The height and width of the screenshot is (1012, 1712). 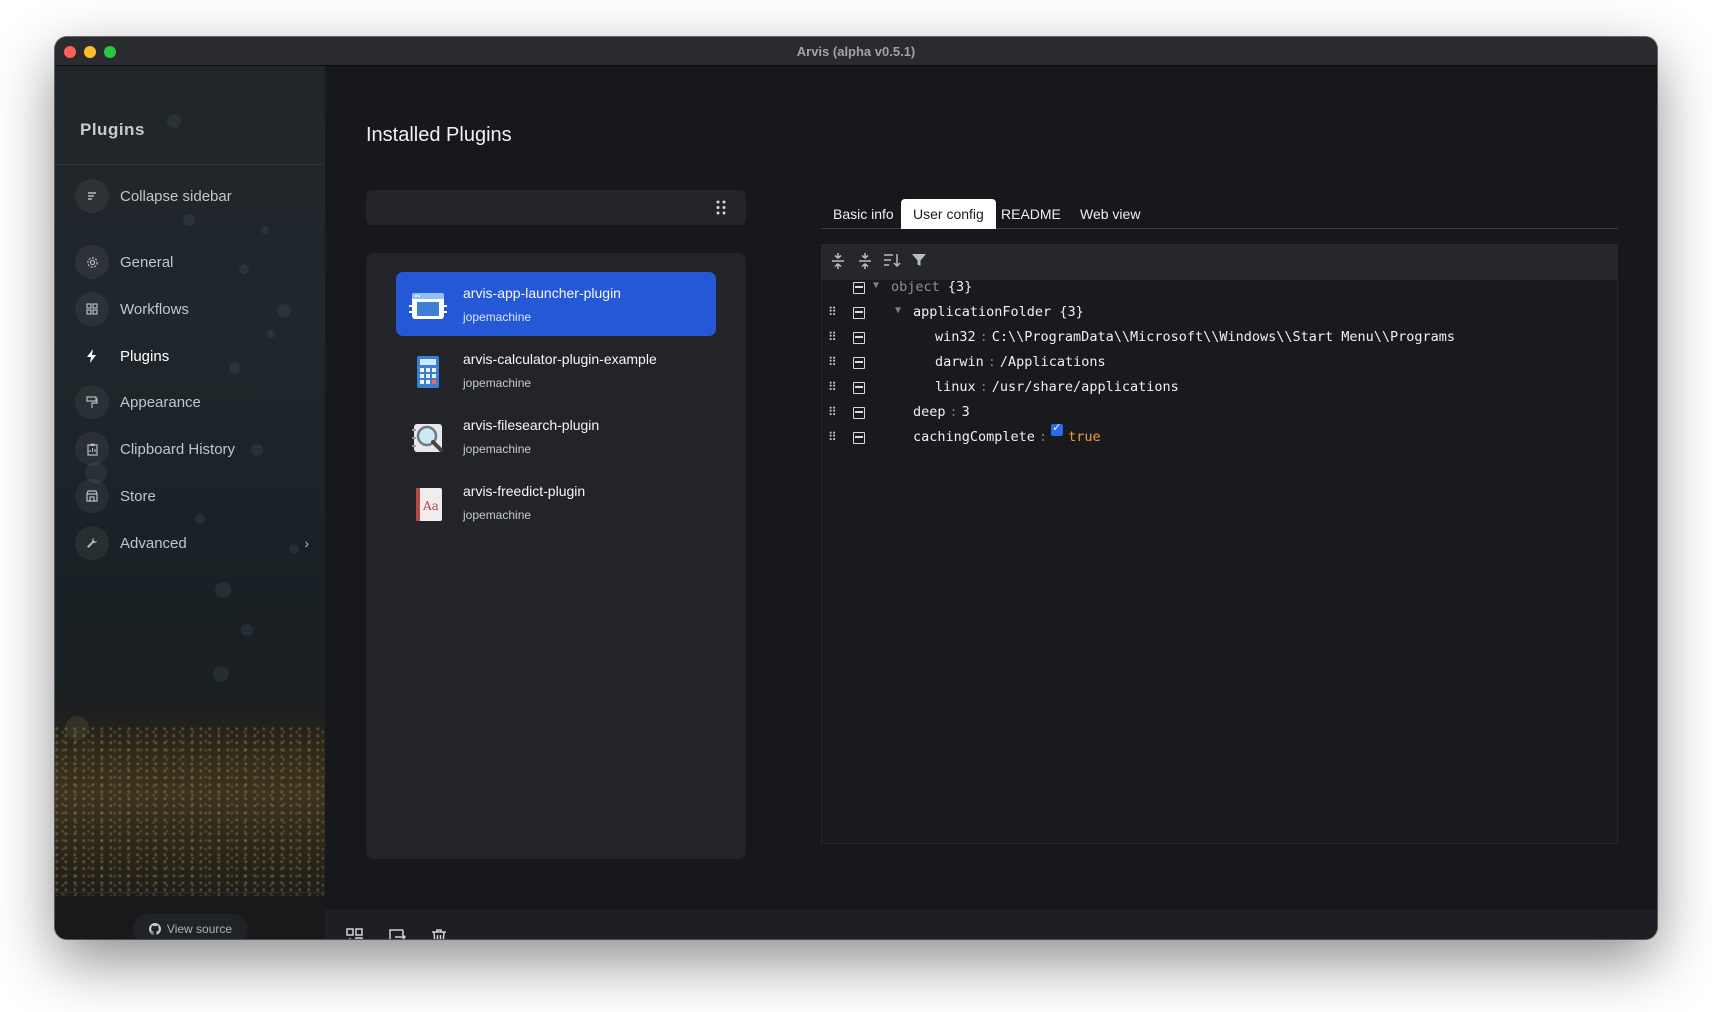 I want to click on add-plugin-icon, so click(x=357, y=933).